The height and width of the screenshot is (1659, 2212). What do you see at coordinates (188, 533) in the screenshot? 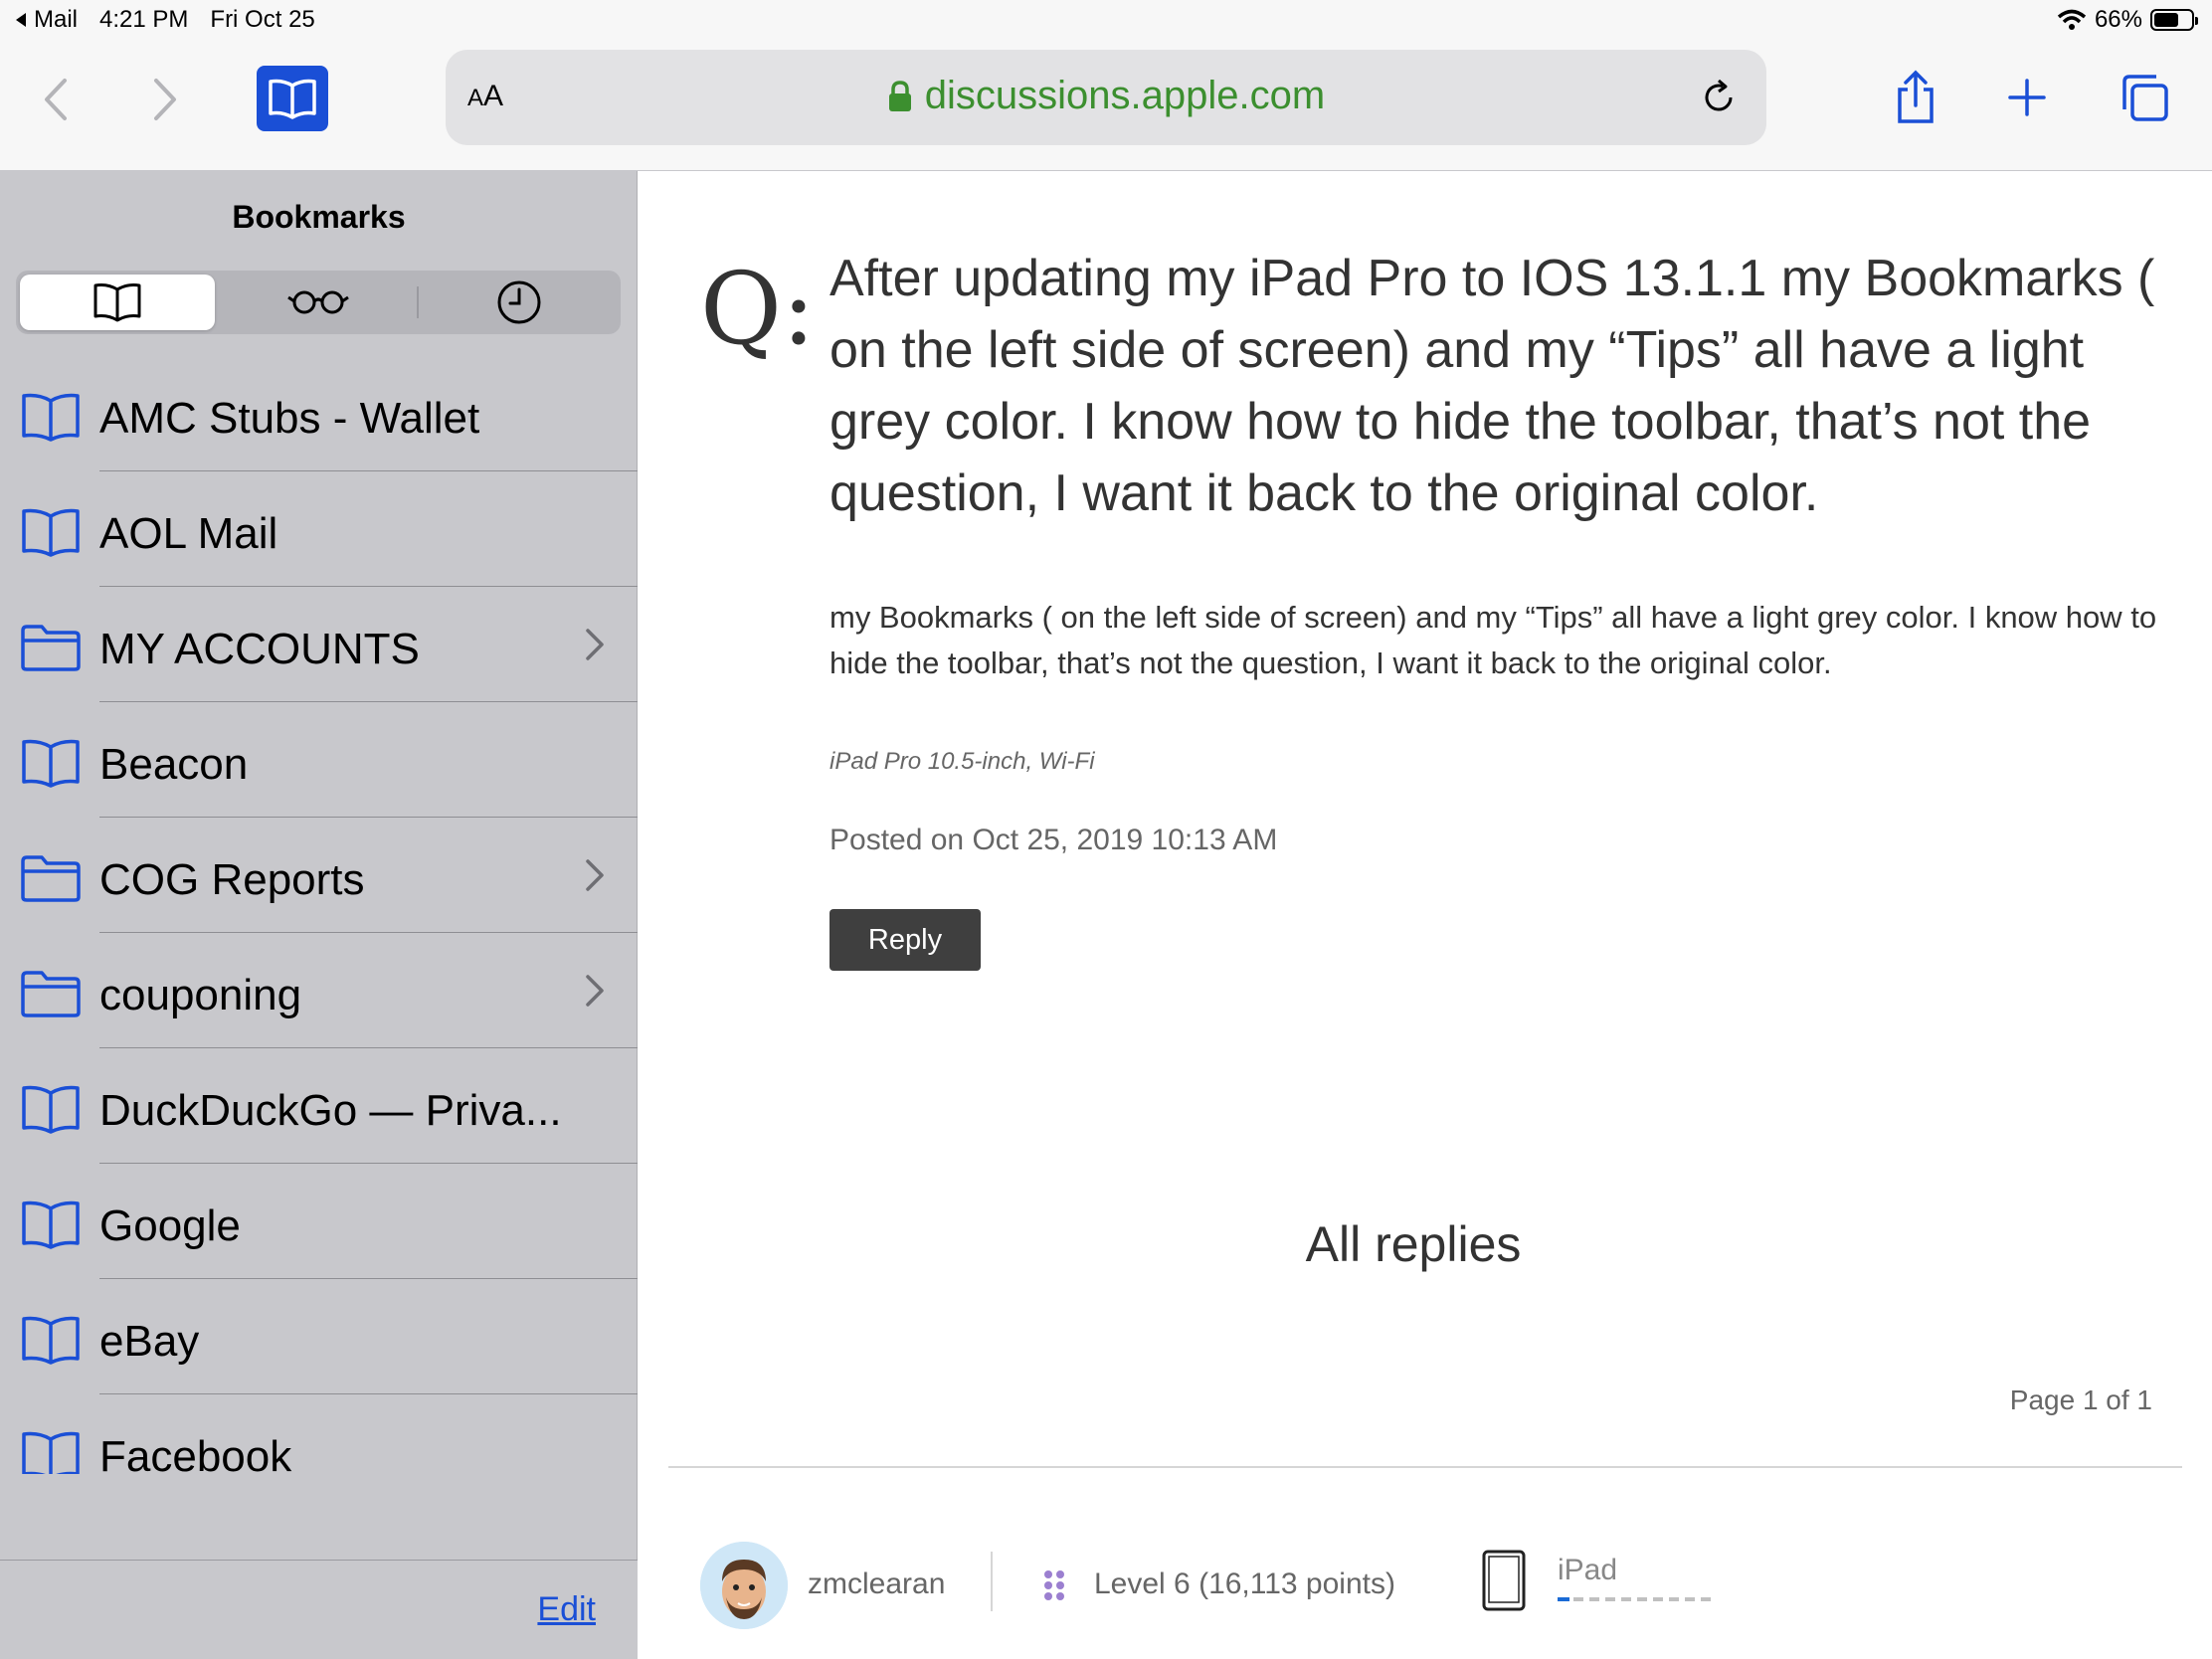
I see `bookmark-label: AOL Mail` at bounding box center [188, 533].